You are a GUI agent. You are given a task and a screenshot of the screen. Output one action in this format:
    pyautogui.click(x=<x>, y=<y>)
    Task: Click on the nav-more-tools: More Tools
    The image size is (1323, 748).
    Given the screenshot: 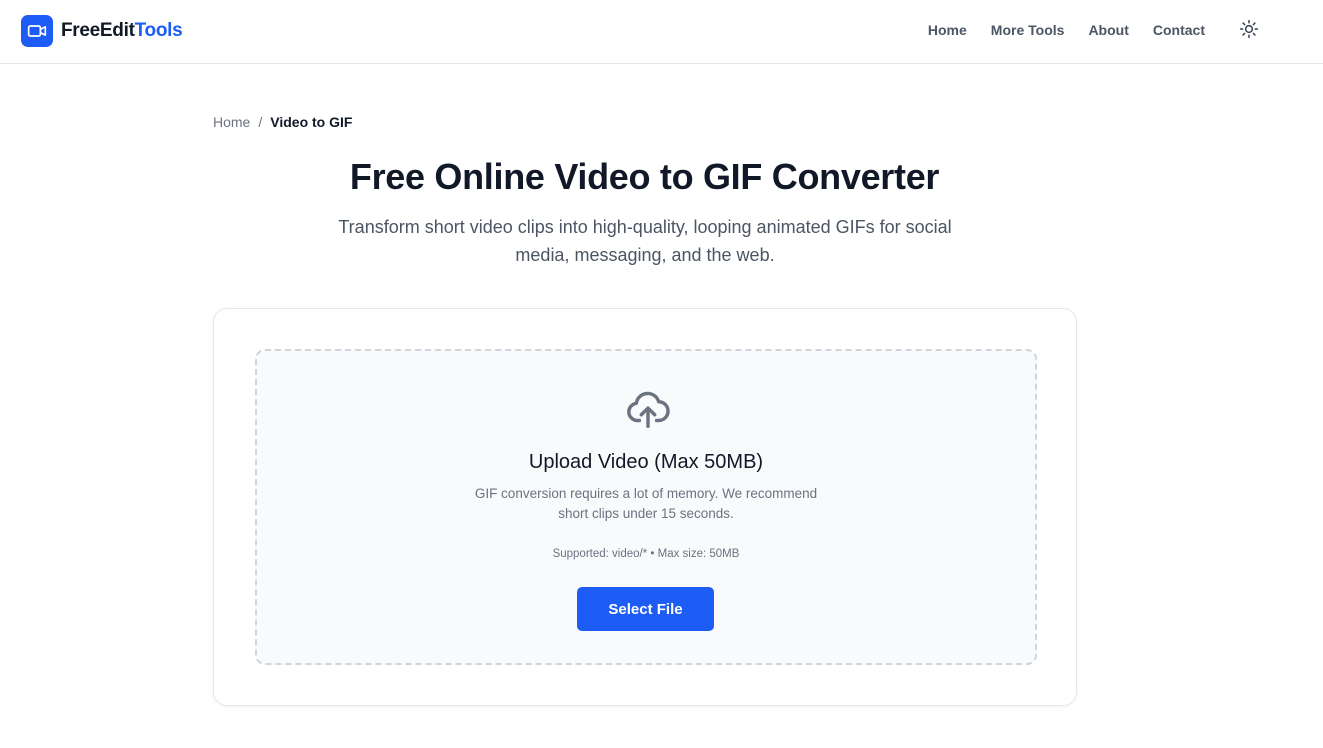 What is the action you would take?
    pyautogui.click(x=1028, y=30)
    